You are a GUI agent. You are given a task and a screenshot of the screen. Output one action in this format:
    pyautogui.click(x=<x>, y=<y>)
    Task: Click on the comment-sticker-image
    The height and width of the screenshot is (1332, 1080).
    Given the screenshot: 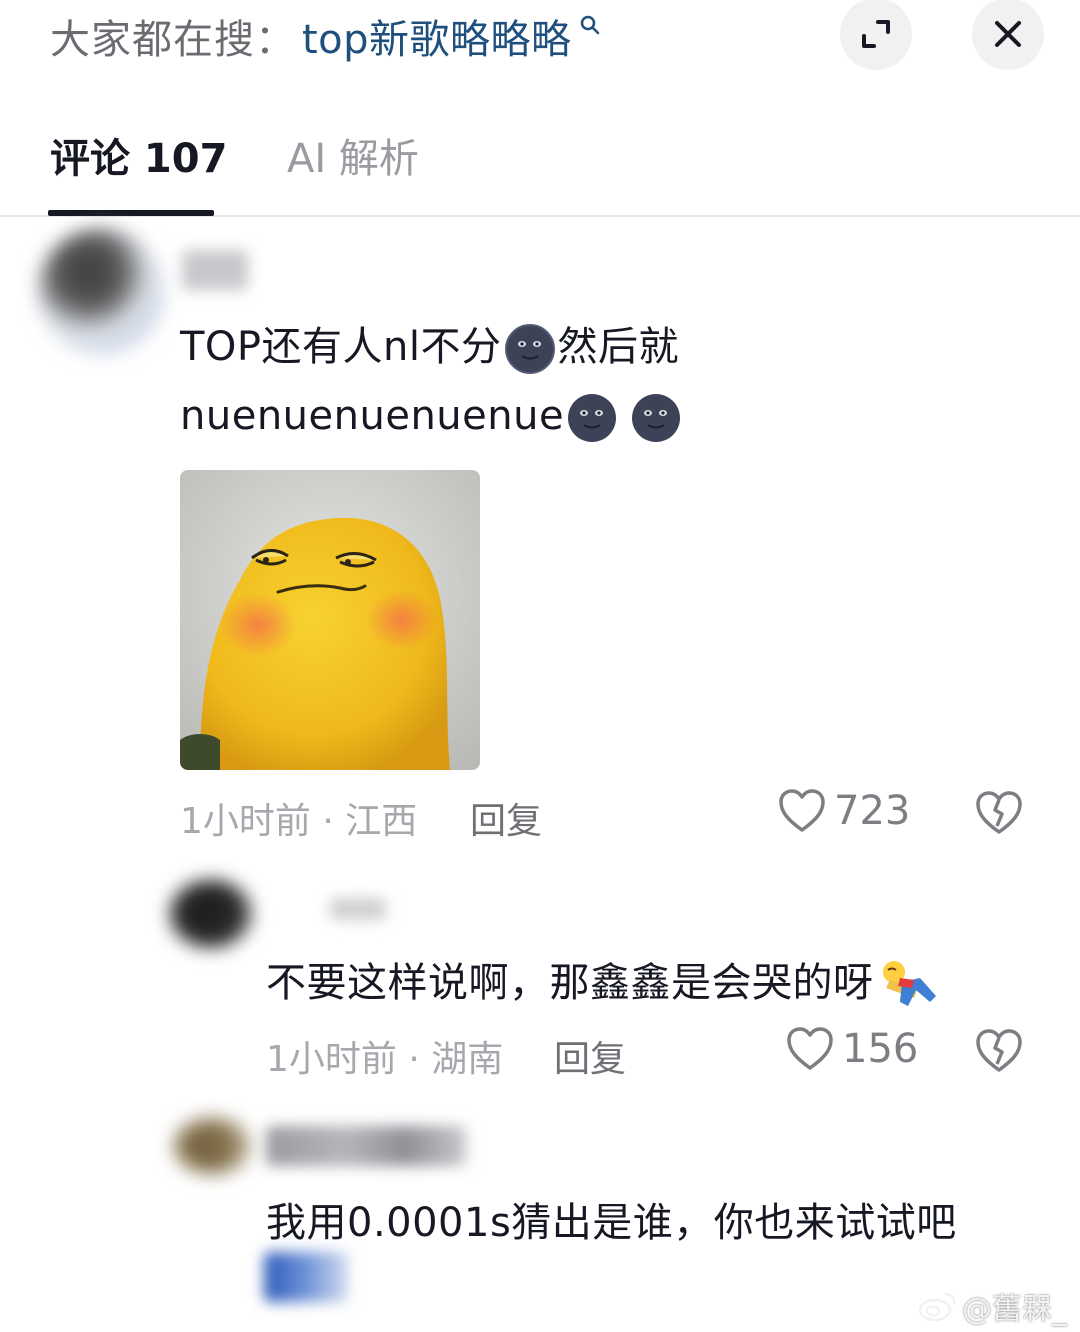 What is the action you would take?
    pyautogui.click(x=330, y=620)
    